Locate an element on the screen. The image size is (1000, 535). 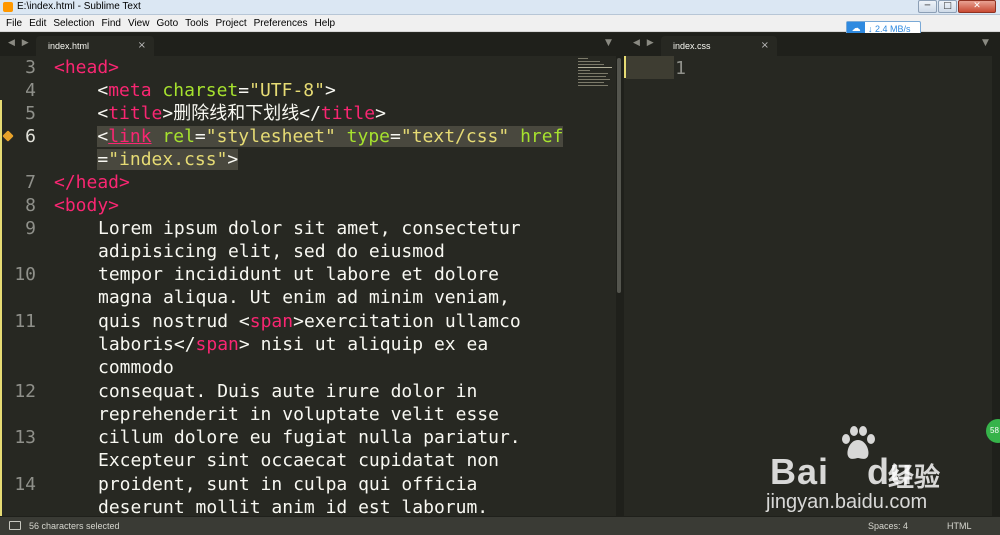
code-text: quis nostrud is located at coordinates (168, 321).